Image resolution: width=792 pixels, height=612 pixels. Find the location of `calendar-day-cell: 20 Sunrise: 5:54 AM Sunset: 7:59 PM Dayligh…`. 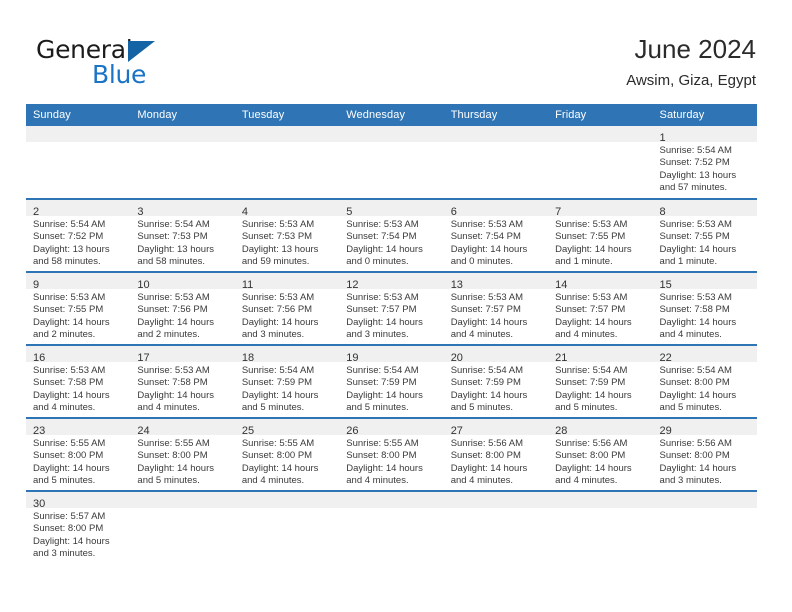

calendar-day-cell: 20 Sunrise: 5:54 AM Sunset: 7:59 PM Dayligh… is located at coordinates (496, 382).